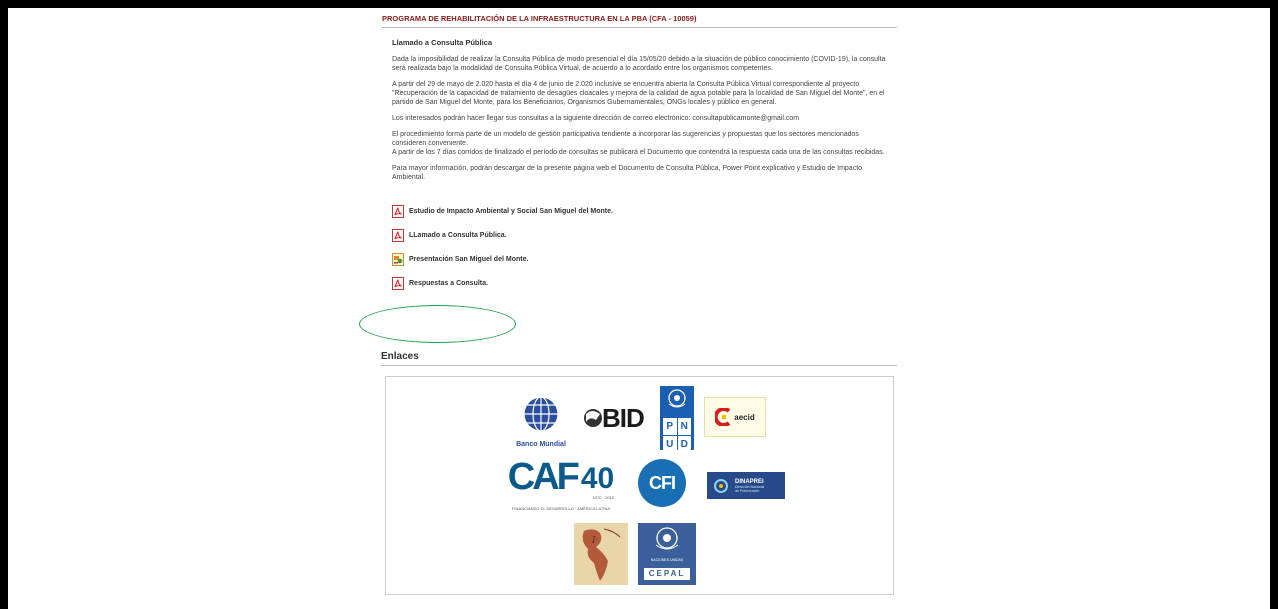 The image size is (1278, 609). What do you see at coordinates (744, 417) in the screenshot?
I see `logo-label: aecid` at bounding box center [744, 417].